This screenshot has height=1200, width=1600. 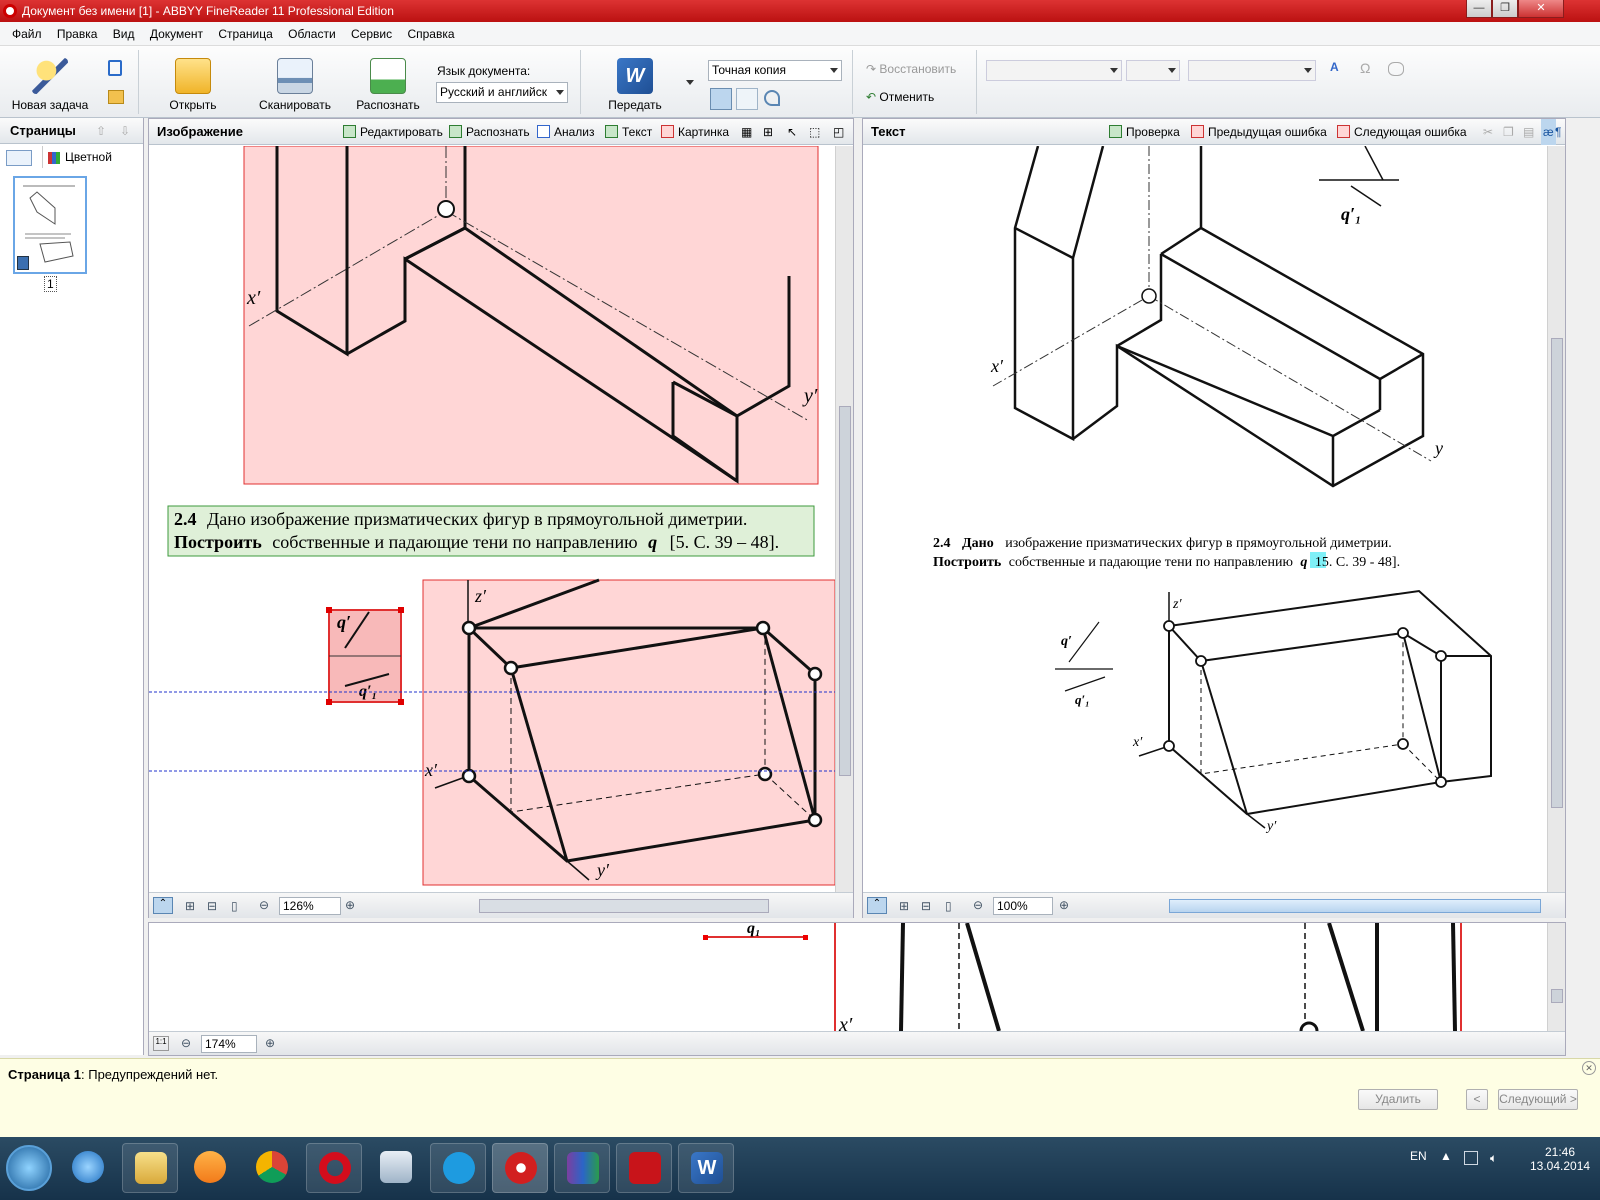 What do you see at coordinates (706, 1168) in the screenshot?
I see `taskbar-word: W` at bounding box center [706, 1168].